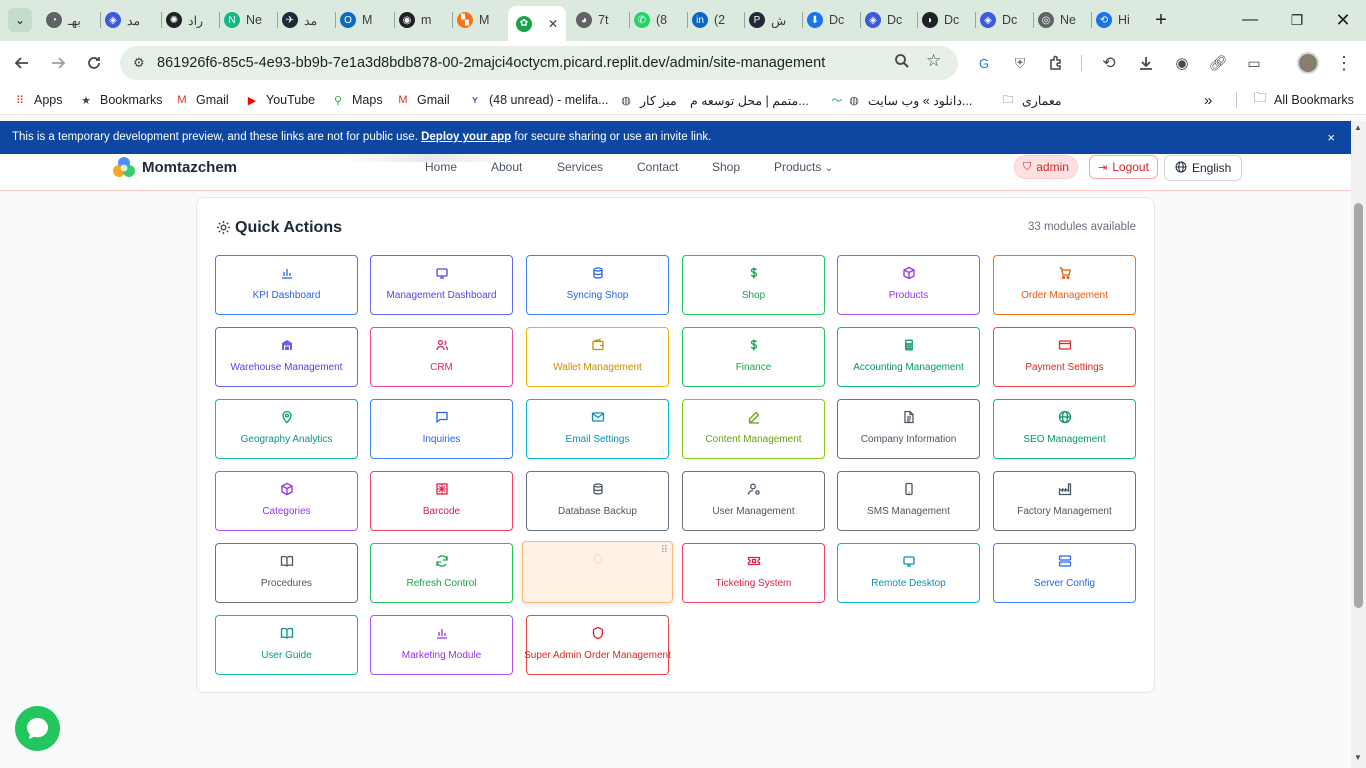 This screenshot has height=768, width=1366. What do you see at coordinates (1064, 357) in the screenshot?
I see `module-card-payment-settings: Payment Settings` at bounding box center [1064, 357].